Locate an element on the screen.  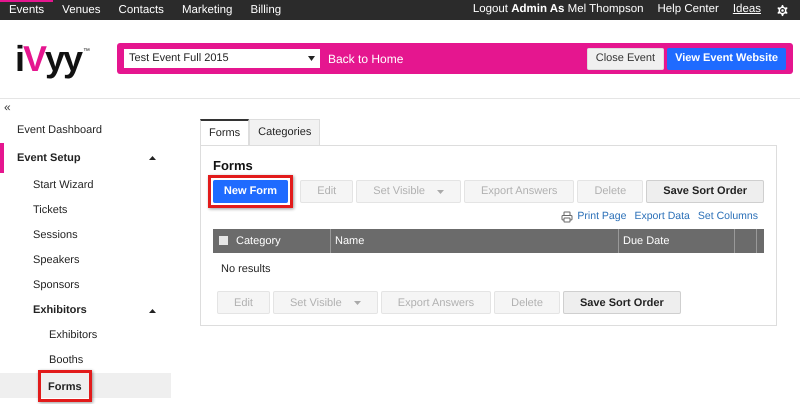
column-header: Name is located at coordinates (349, 241).